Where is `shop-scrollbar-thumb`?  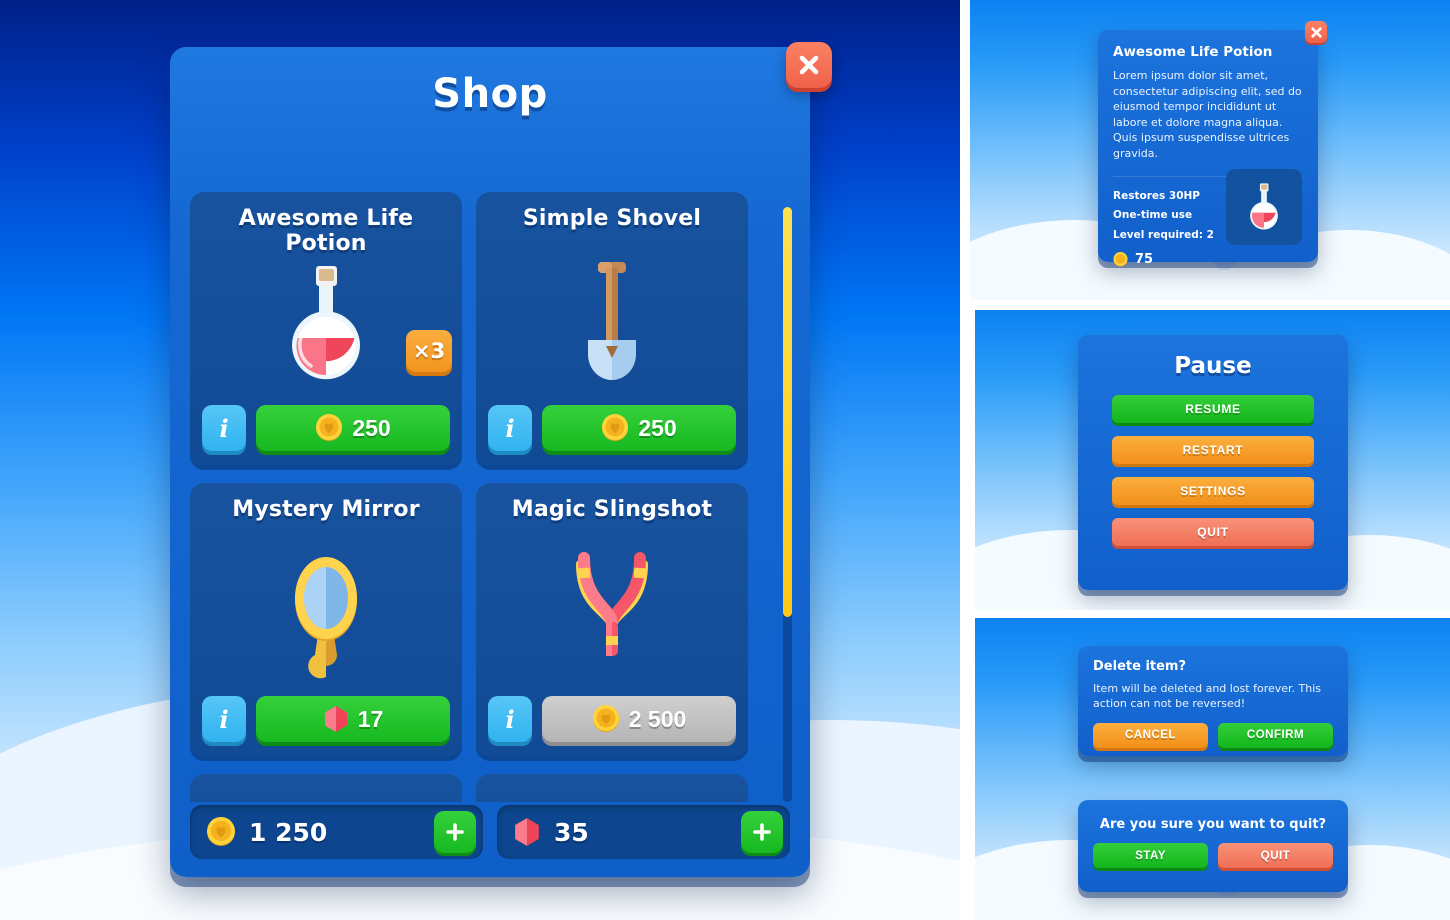 shop-scrollbar-thumb is located at coordinates (787, 412).